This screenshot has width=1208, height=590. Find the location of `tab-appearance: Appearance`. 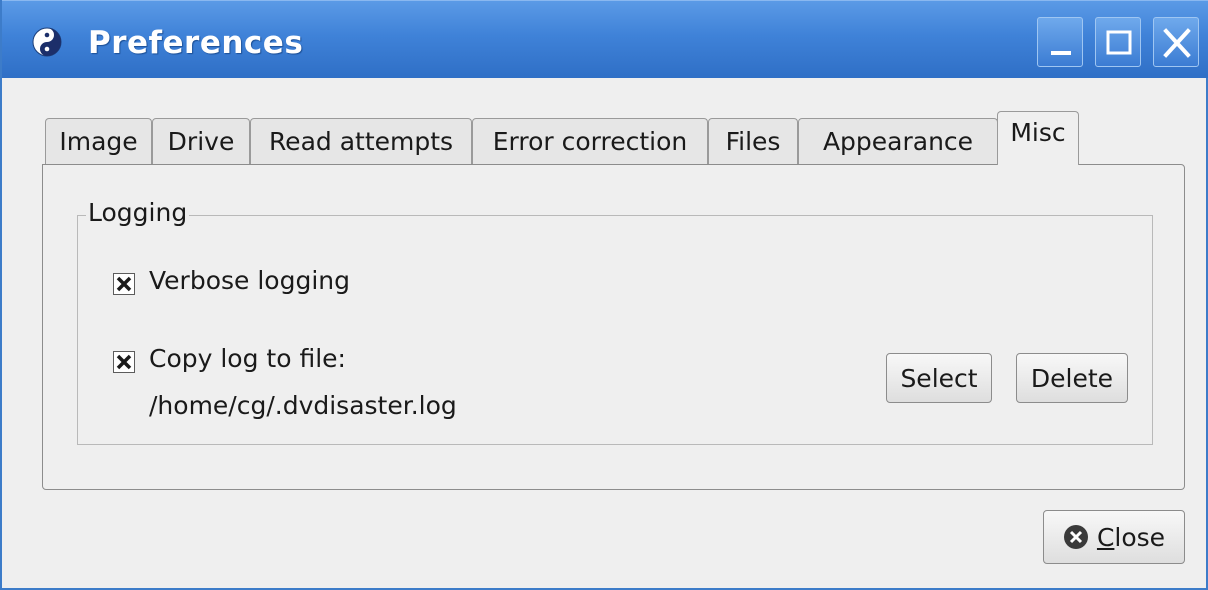

tab-appearance: Appearance is located at coordinates (898, 141).